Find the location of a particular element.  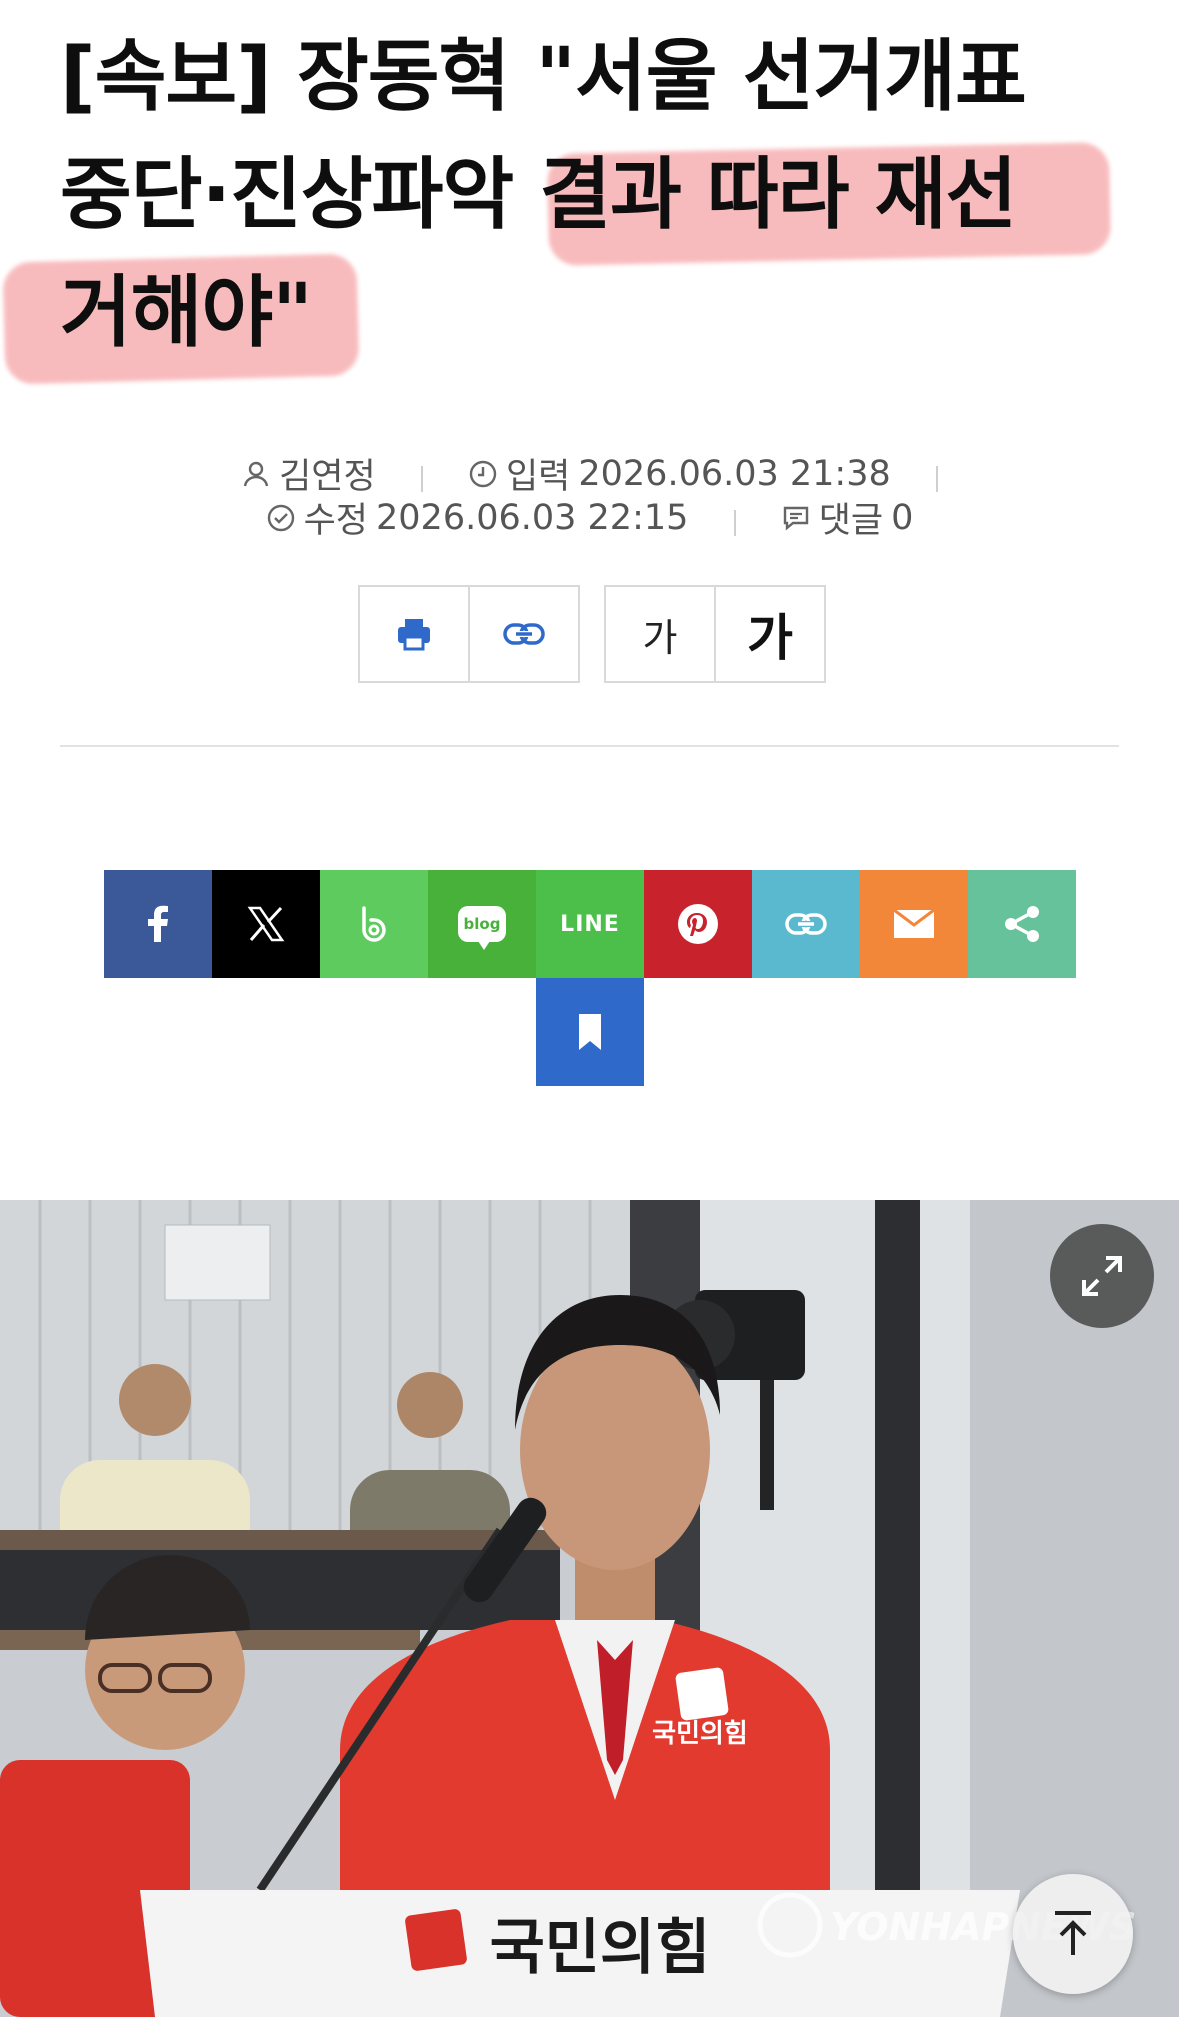

mail-share-button is located at coordinates (914, 924).